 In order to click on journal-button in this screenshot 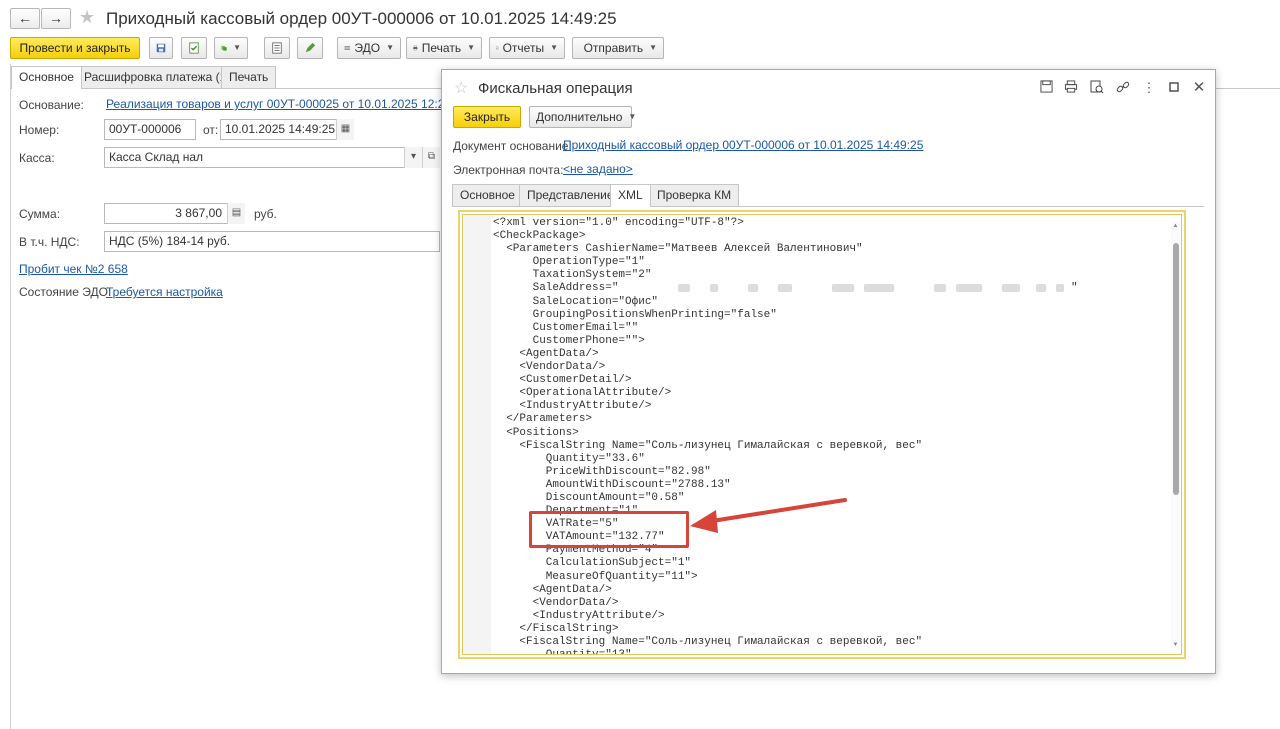, I will do `click(277, 48)`.